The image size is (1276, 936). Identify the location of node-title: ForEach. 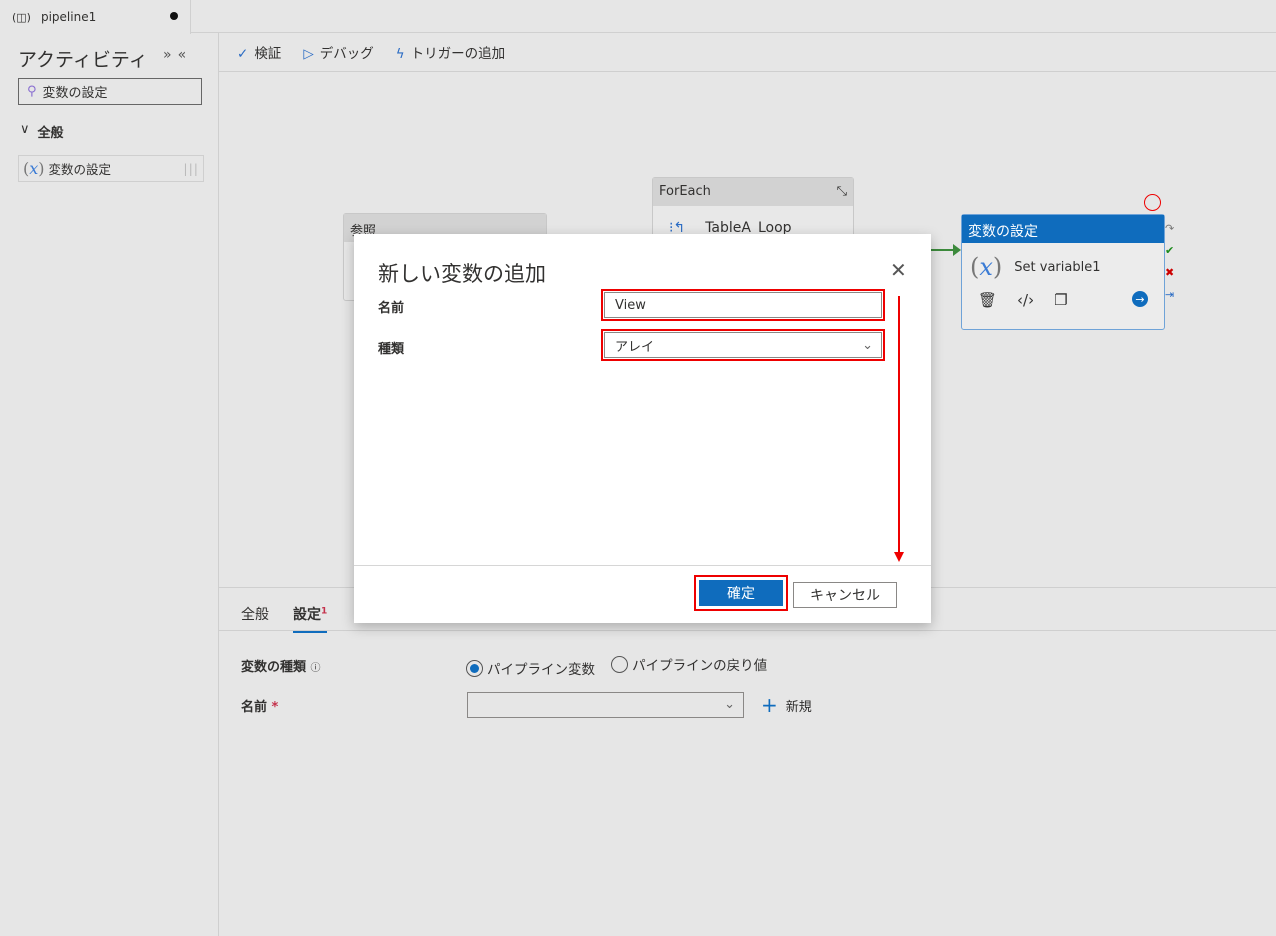
(685, 191).